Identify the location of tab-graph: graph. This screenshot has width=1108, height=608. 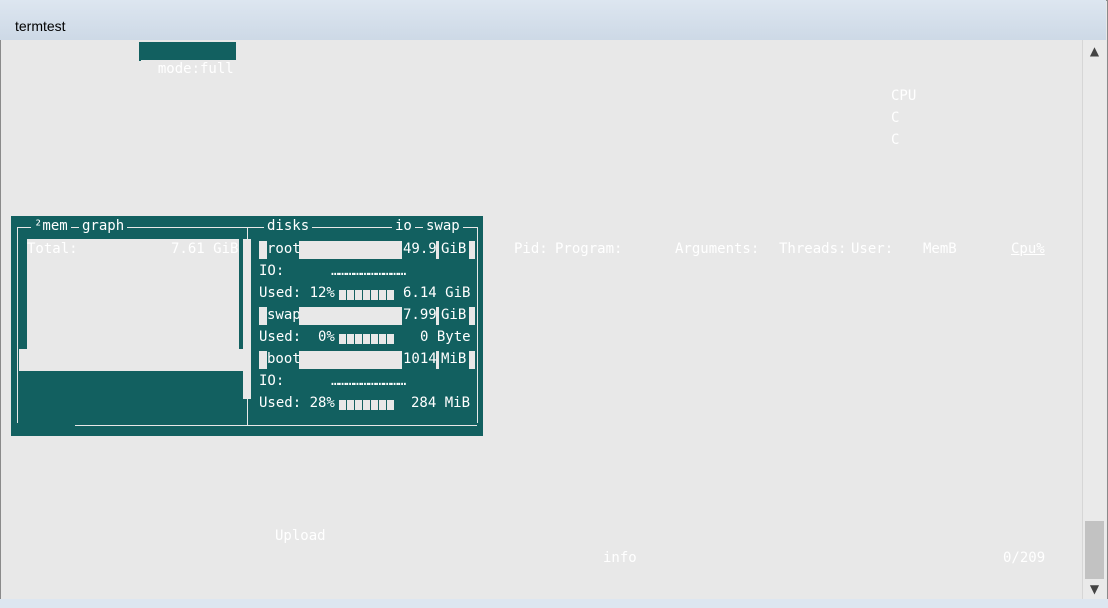
(103, 226).